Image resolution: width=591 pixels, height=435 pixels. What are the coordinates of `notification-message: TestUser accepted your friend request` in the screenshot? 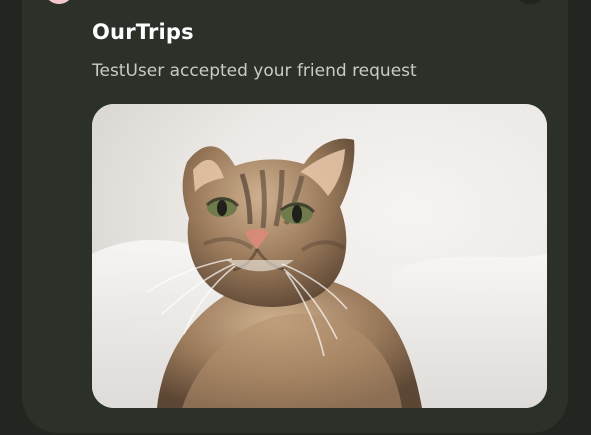 It's located at (254, 71).